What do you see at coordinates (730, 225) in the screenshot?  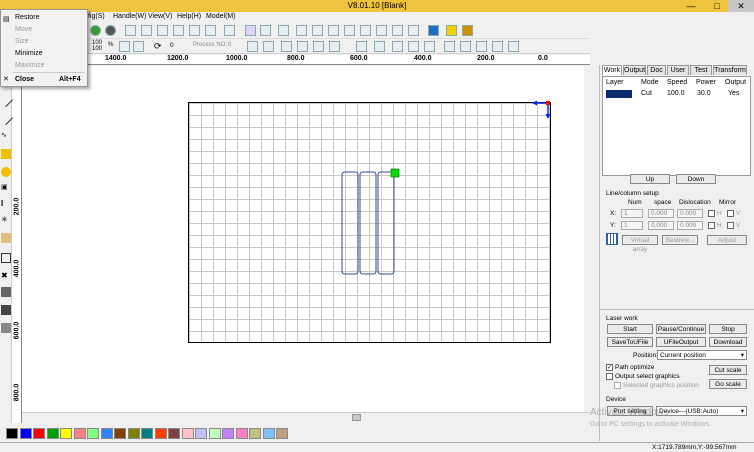 I see `y-mirror-v-checkbox` at bounding box center [730, 225].